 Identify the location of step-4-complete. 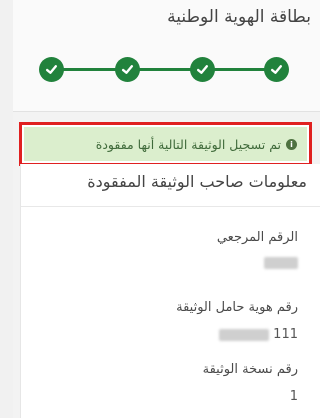
(51, 69).